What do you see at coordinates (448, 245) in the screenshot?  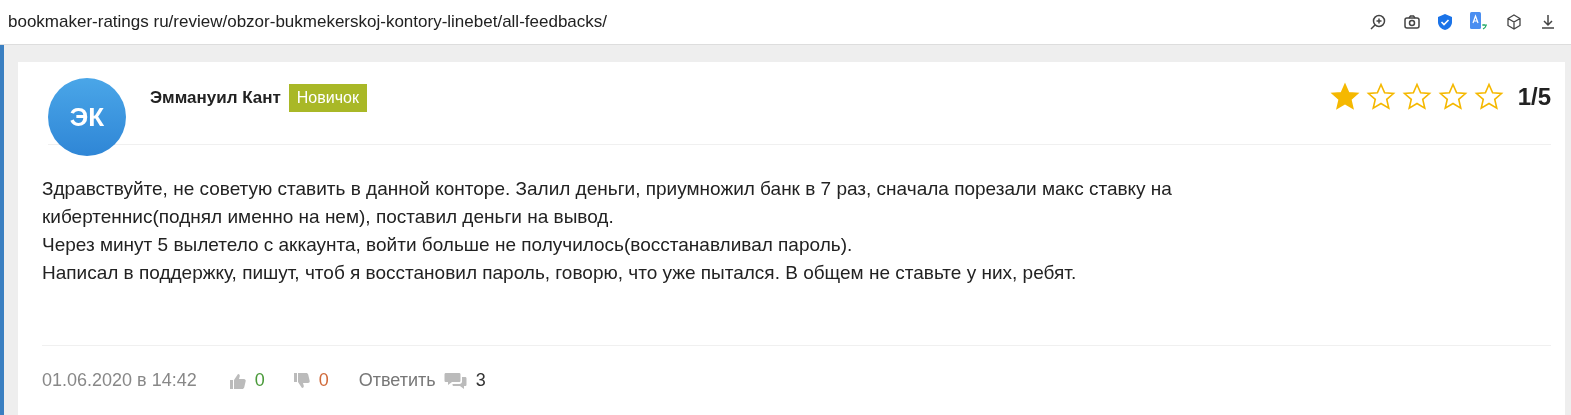 I see `review-paragraph: Через минут 5 вылетело с аккаунта, войти больше не получилось(восстанавливал пароль).` at bounding box center [448, 245].